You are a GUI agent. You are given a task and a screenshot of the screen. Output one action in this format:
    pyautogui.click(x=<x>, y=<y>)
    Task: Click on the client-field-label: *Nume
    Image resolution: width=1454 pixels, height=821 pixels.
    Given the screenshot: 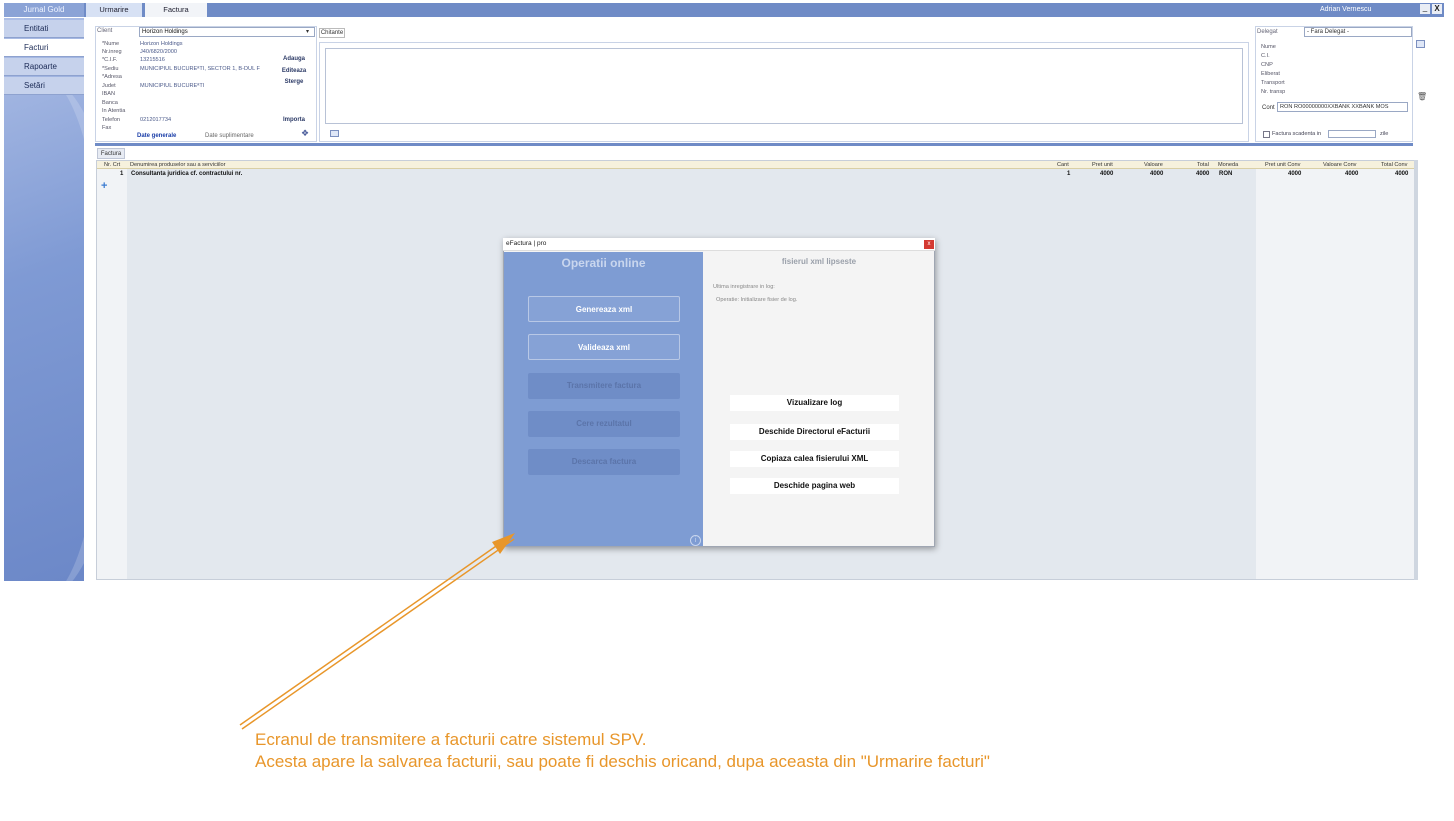 What is the action you would take?
    pyautogui.click(x=111, y=44)
    